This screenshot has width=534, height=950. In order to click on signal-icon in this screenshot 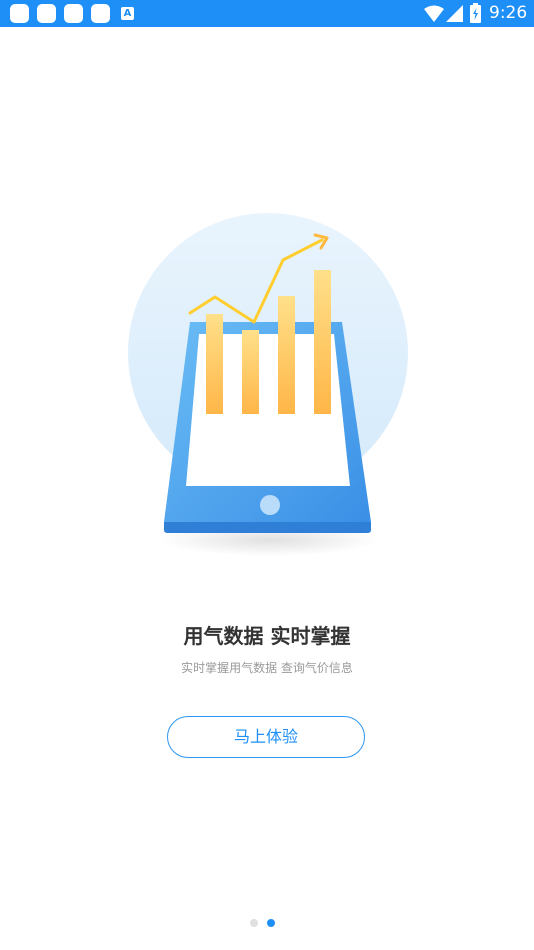, I will do `click(454, 13)`.